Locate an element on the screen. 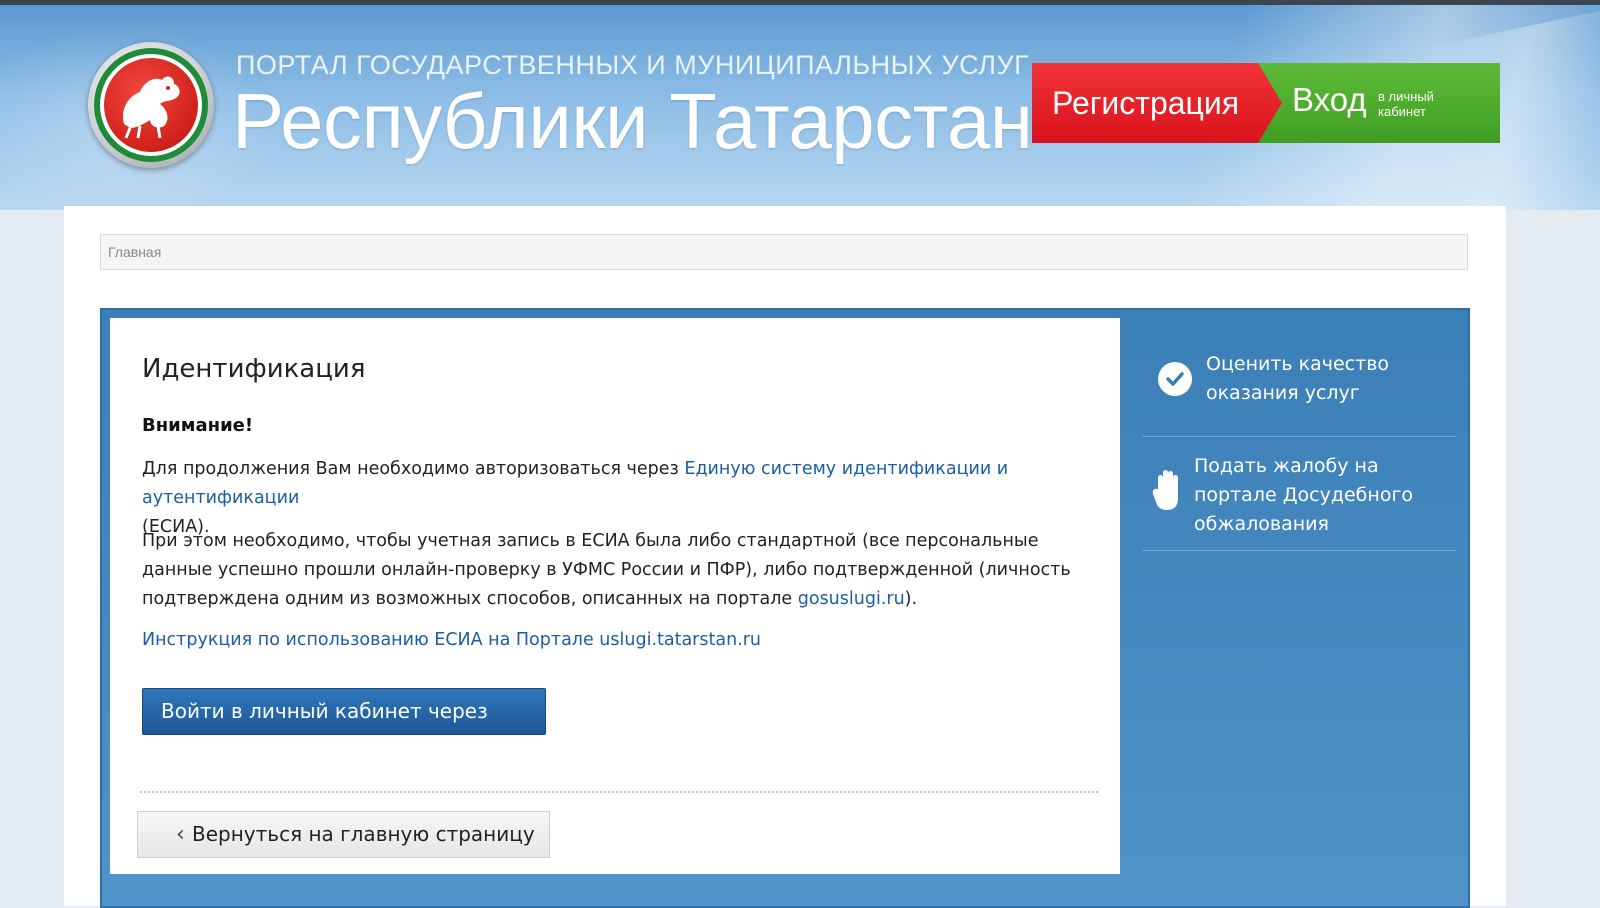  back-to-home-button: ‹ Вернуться на главную страницу is located at coordinates (343, 834).